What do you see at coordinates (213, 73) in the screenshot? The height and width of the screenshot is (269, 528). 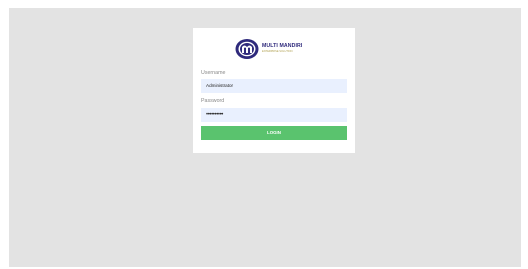 I see `username-label: Username` at bounding box center [213, 73].